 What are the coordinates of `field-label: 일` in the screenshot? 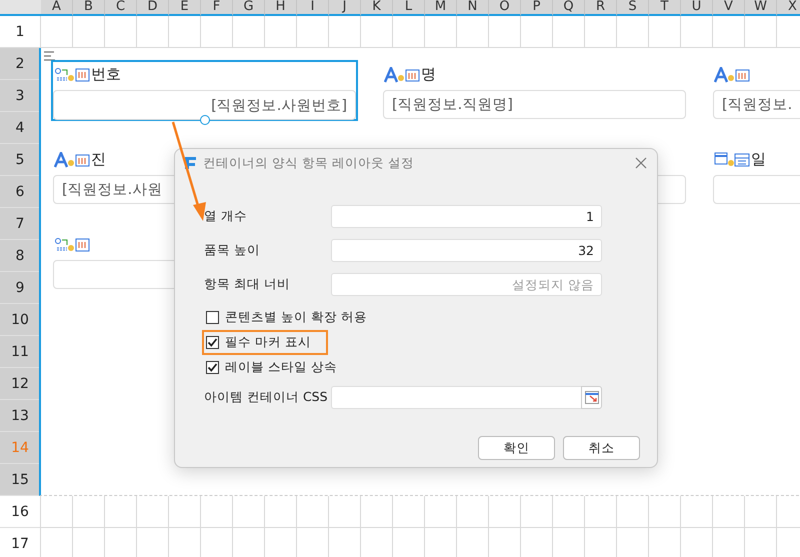 It's located at (758, 159).